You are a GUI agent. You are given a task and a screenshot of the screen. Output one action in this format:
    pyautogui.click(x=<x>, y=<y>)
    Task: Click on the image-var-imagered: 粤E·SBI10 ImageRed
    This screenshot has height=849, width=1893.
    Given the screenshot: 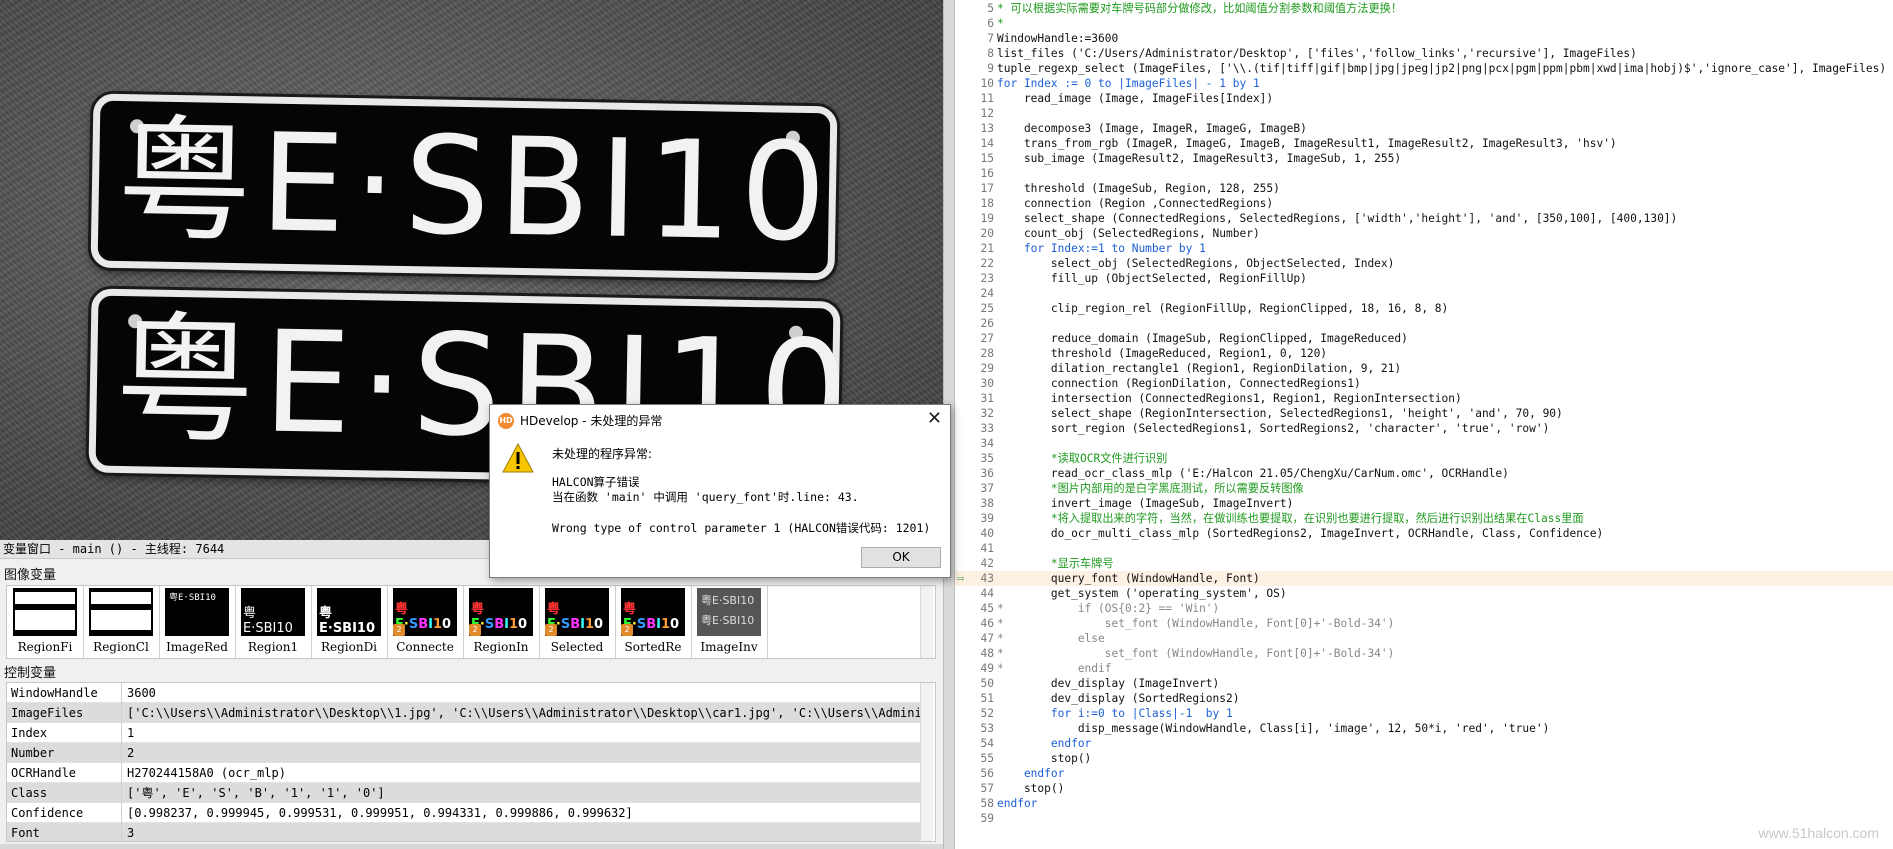 What is the action you would take?
    pyautogui.click(x=197, y=623)
    